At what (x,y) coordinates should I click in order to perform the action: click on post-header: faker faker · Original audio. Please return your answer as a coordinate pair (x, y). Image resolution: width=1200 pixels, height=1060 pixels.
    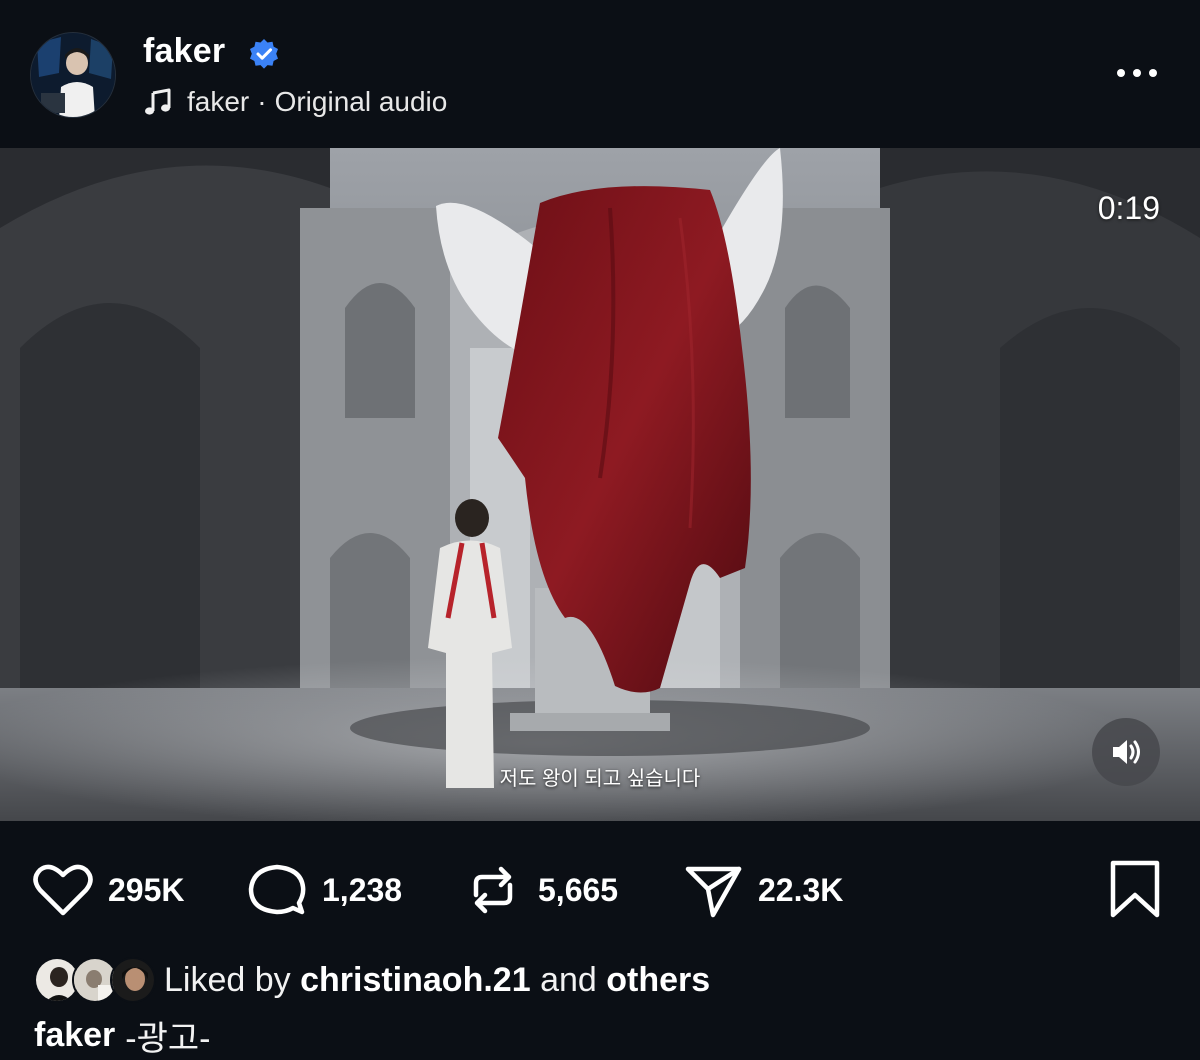
    Looking at the image, I should click on (600, 74).